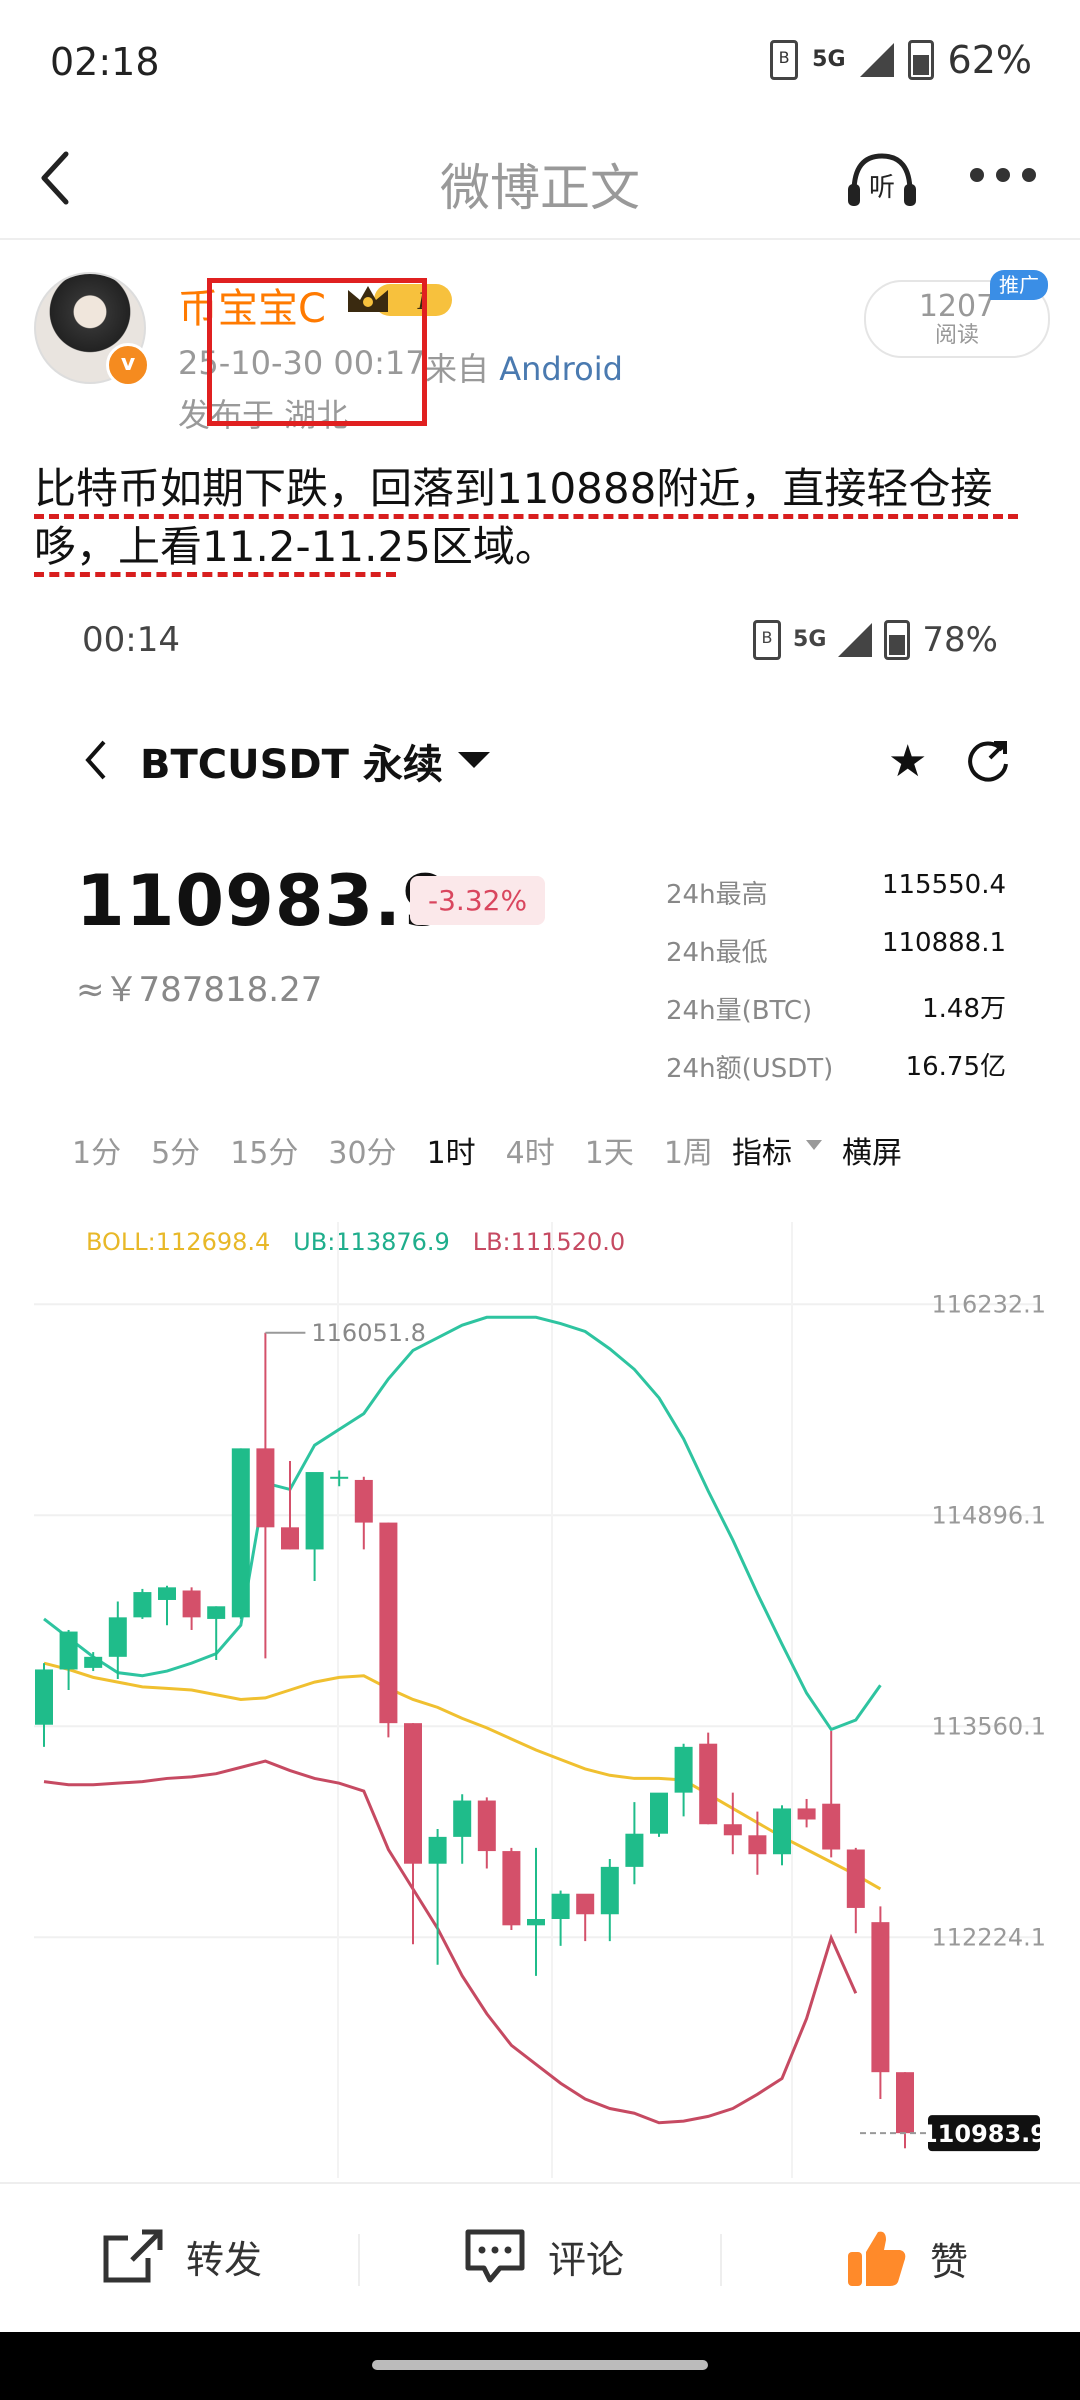 The image size is (1080, 2400). I want to click on network-5g-icon: 5G, so click(829, 59).